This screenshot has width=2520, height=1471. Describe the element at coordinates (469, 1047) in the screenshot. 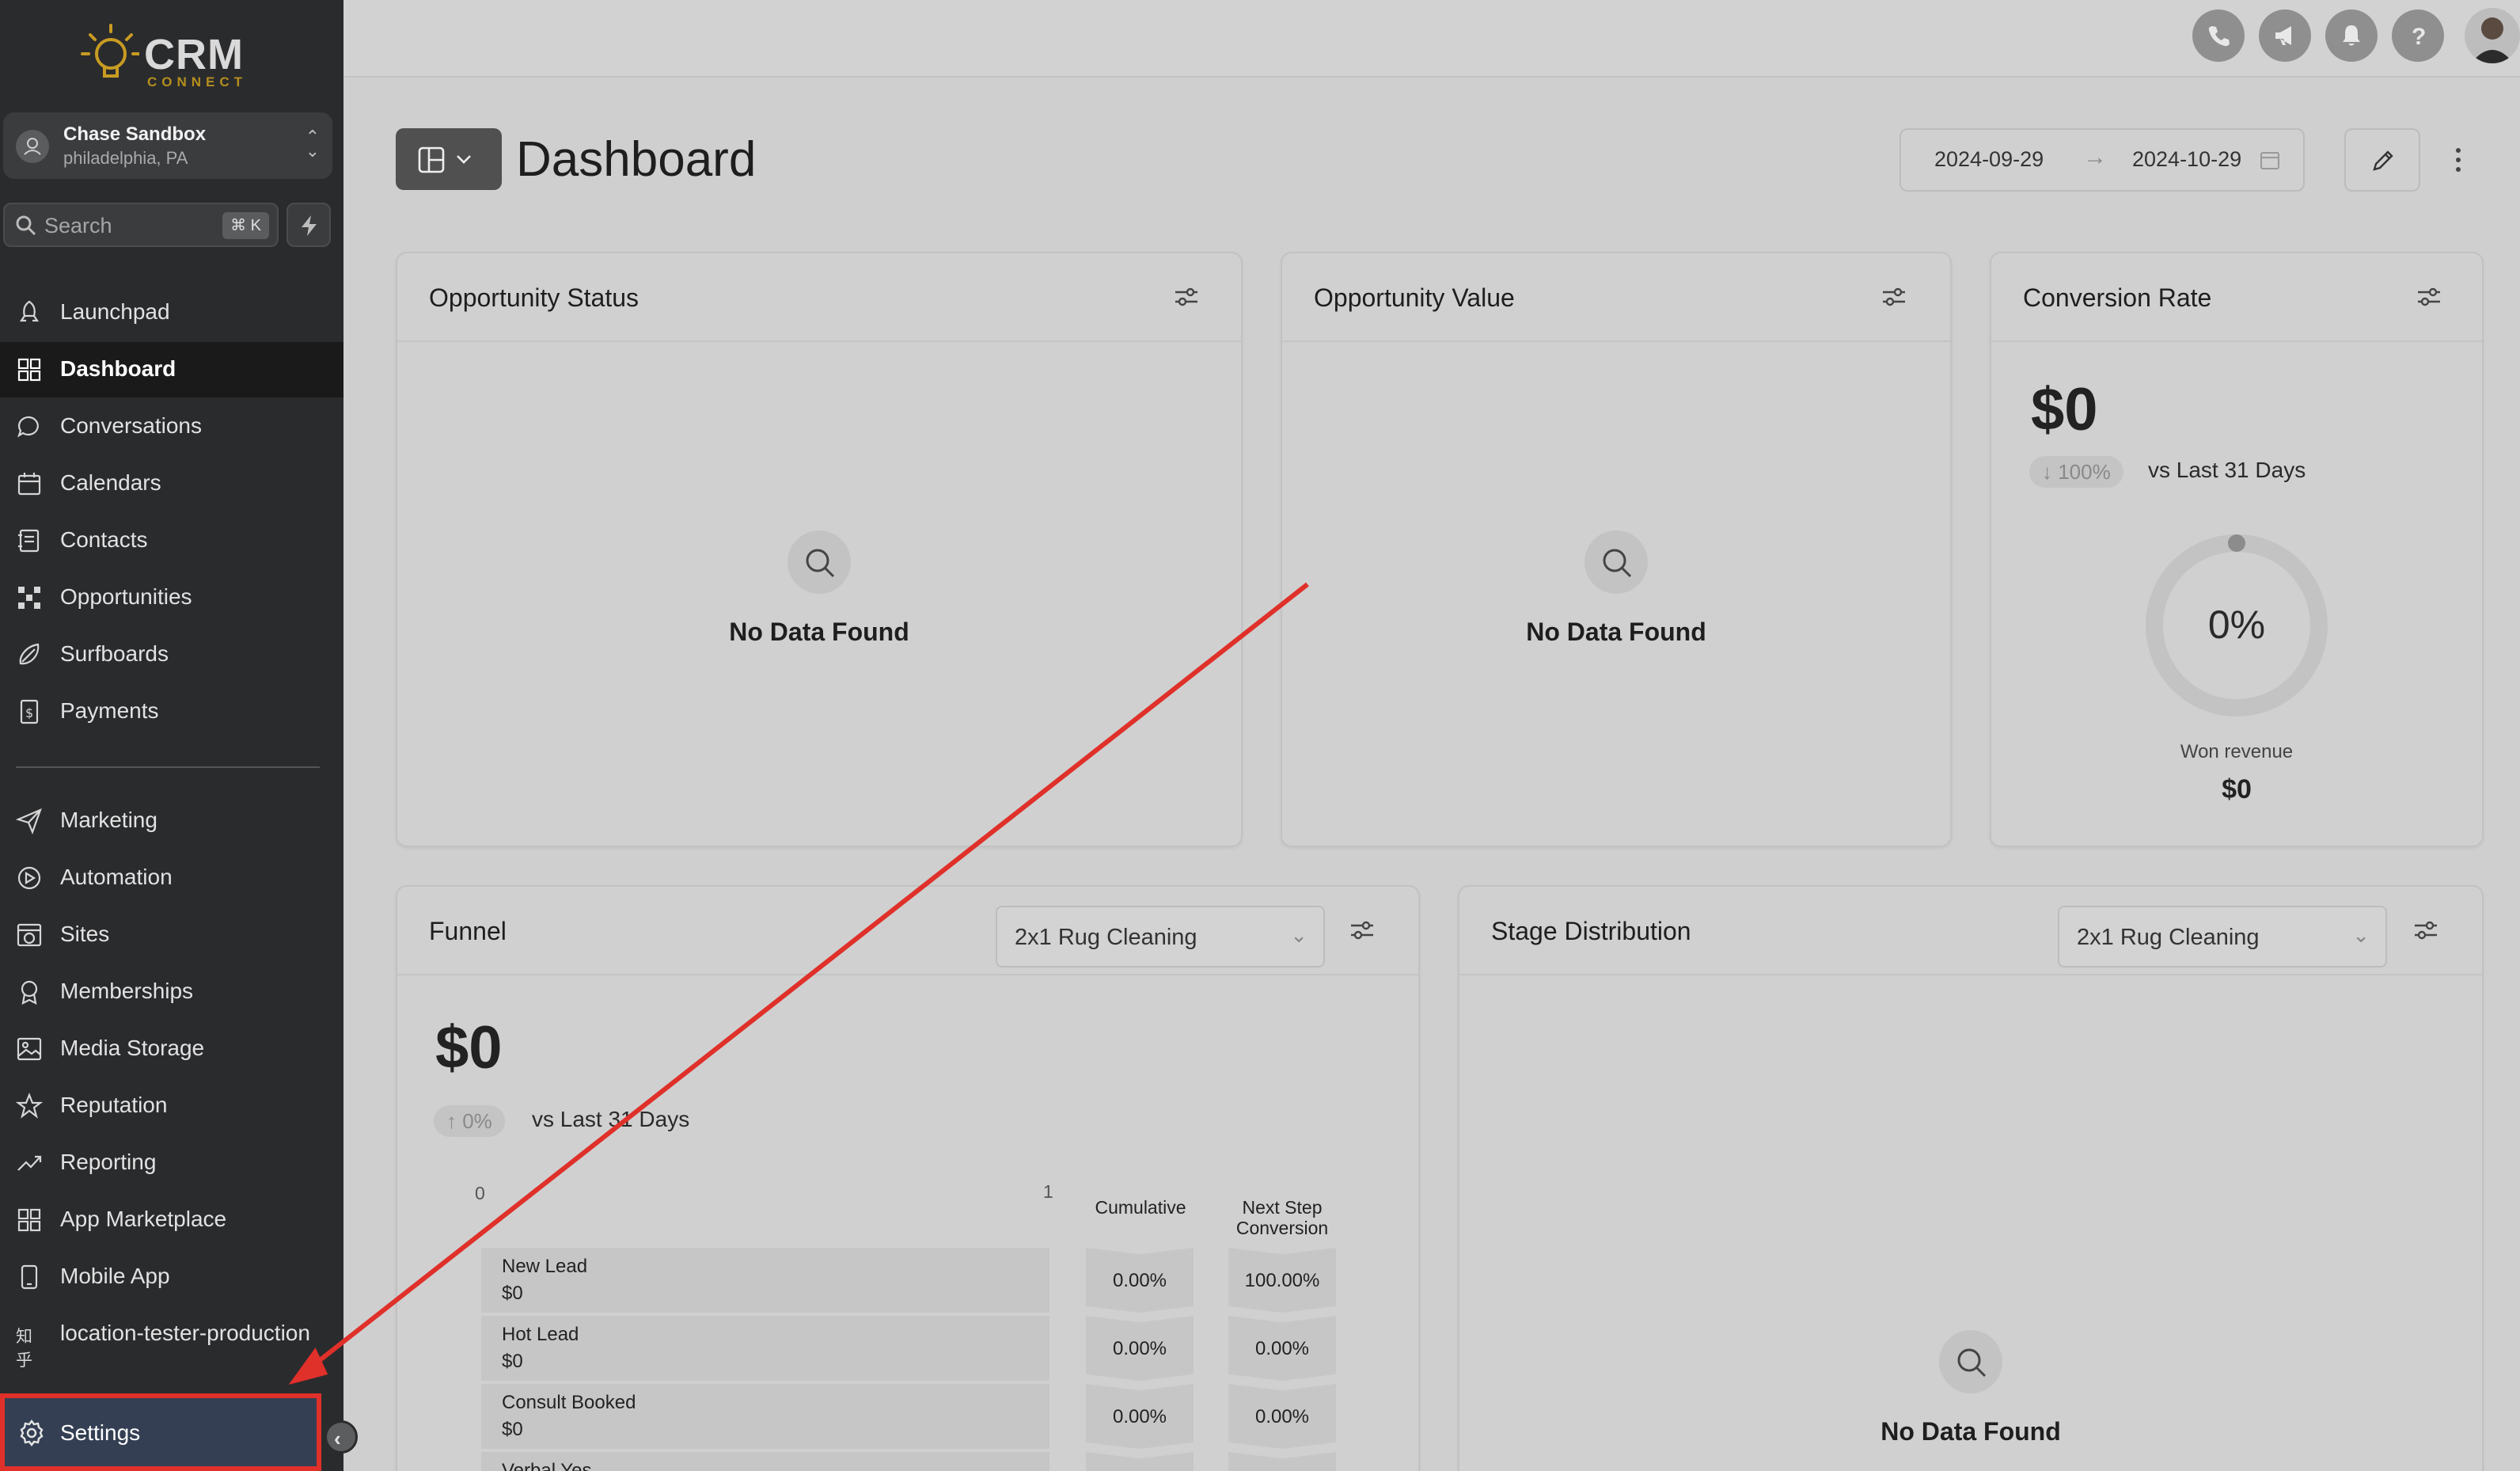

I see `funnel-value: $0` at that location.